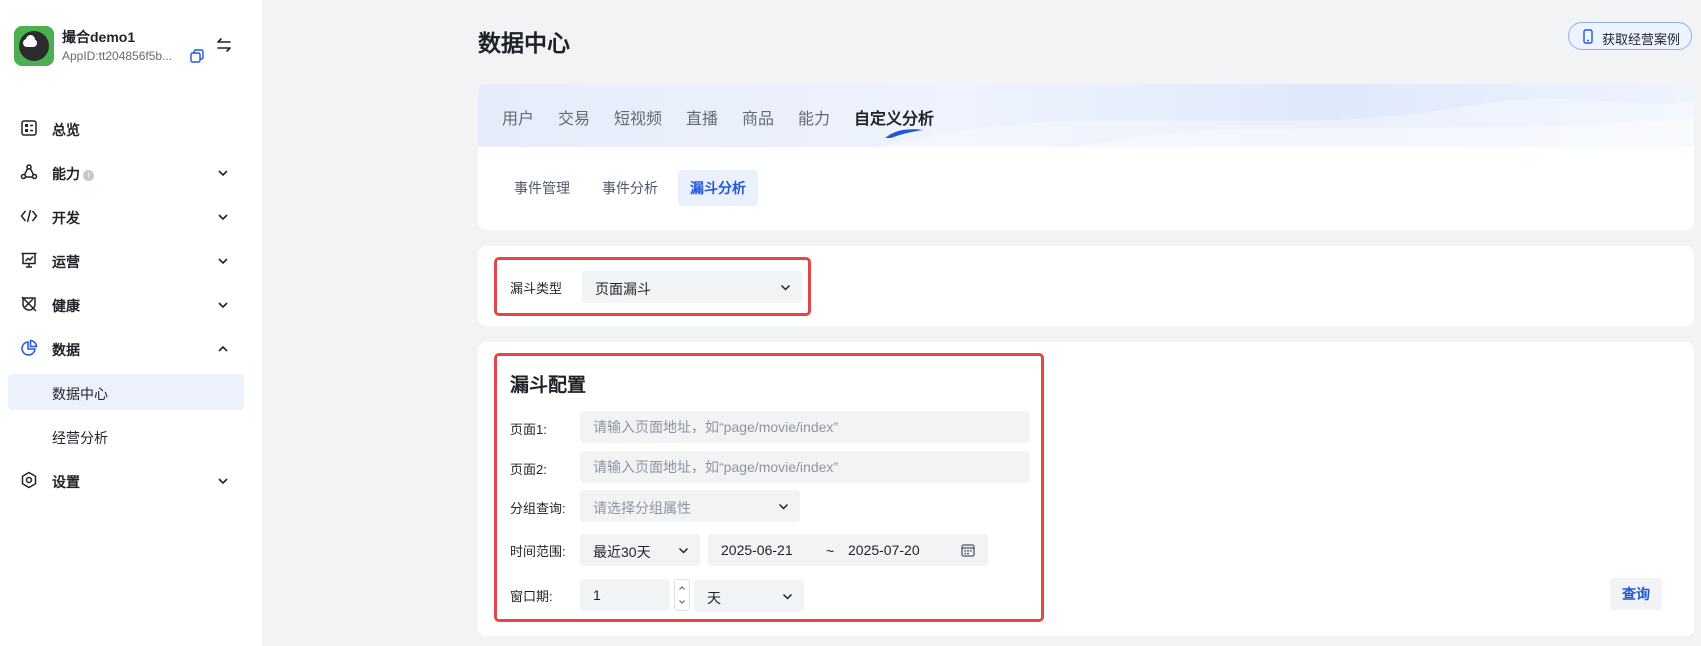 The width and height of the screenshot is (1701, 646). I want to click on decrement-icon, so click(682, 602).